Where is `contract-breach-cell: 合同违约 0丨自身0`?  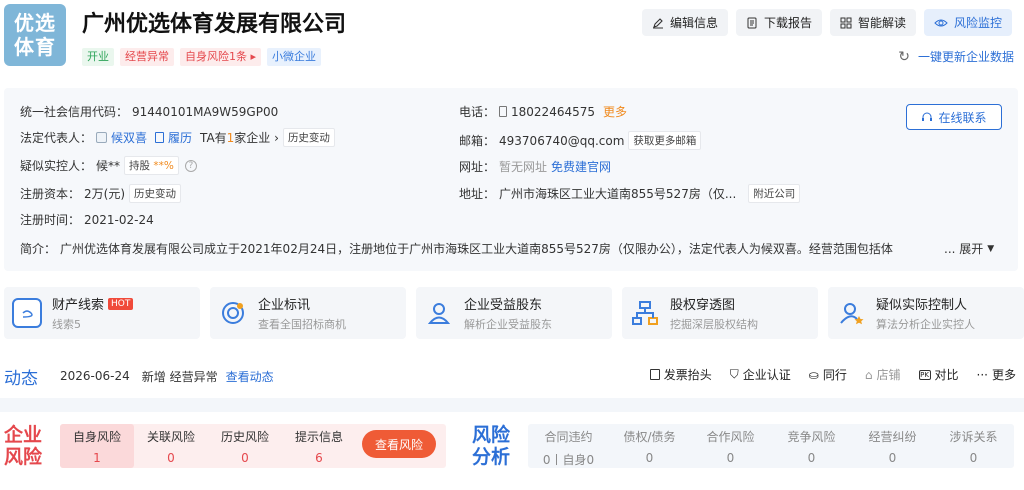
contract-breach-cell: 合同违约 0丨自身0 is located at coordinates (568, 446).